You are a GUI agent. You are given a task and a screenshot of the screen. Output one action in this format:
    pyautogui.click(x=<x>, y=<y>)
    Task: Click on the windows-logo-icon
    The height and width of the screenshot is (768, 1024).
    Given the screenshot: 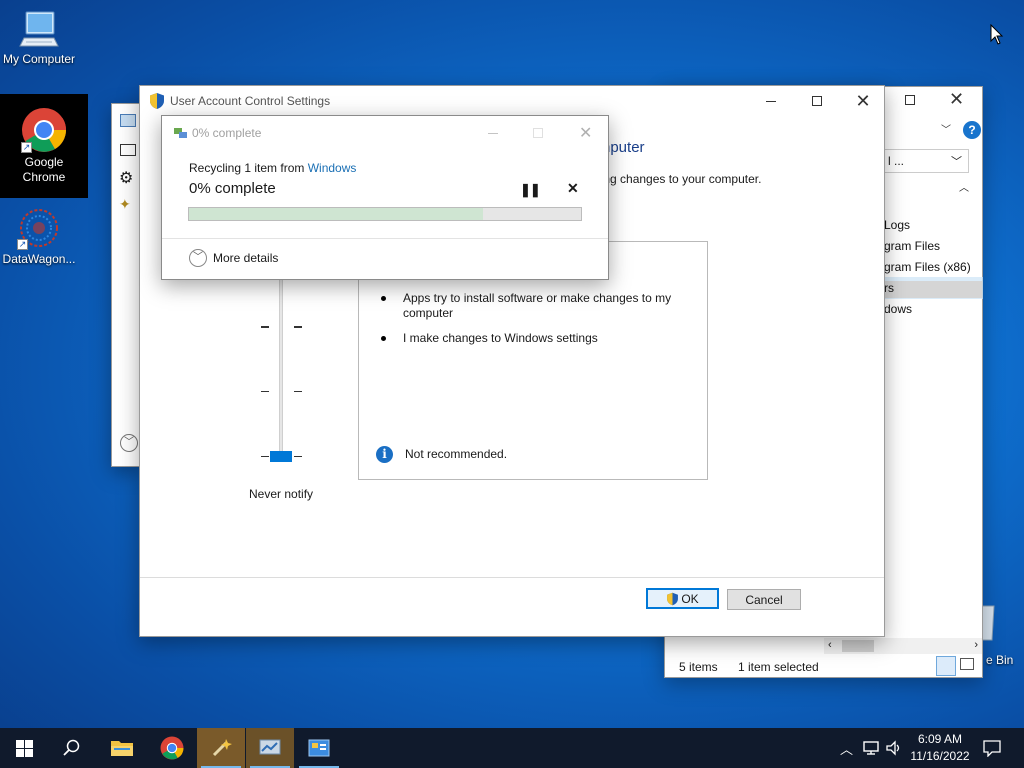 What is the action you would take?
    pyautogui.click(x=24, y=748)
    